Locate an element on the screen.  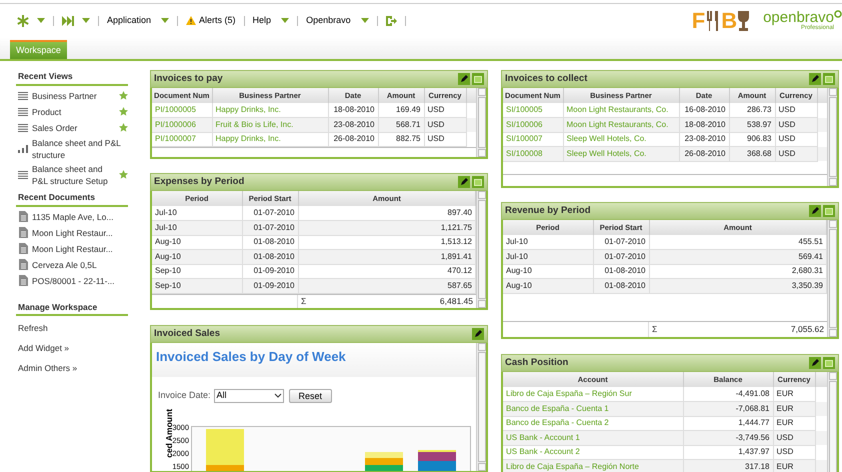
menu-button: Application is located at coordinates (138, 21).